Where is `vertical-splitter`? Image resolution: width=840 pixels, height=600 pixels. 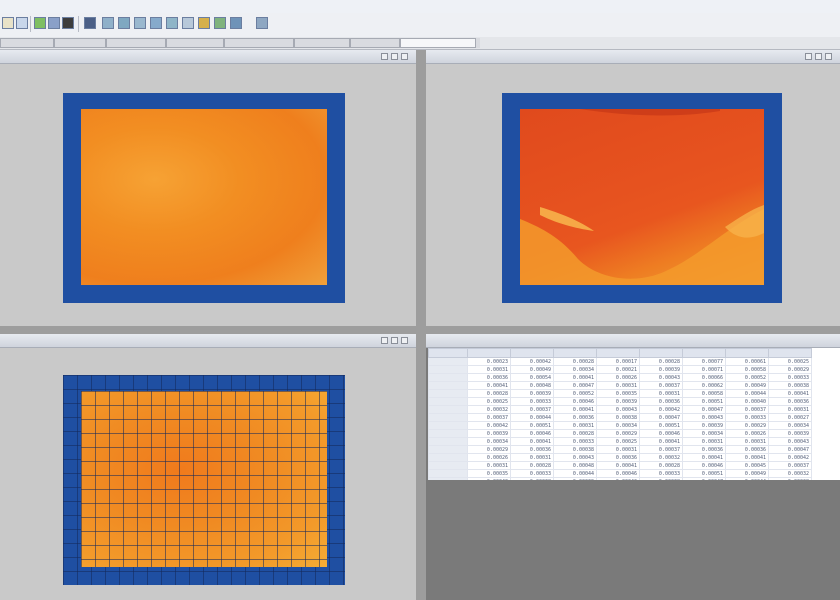 vertical-splitter is located at coordinates (421, 325).